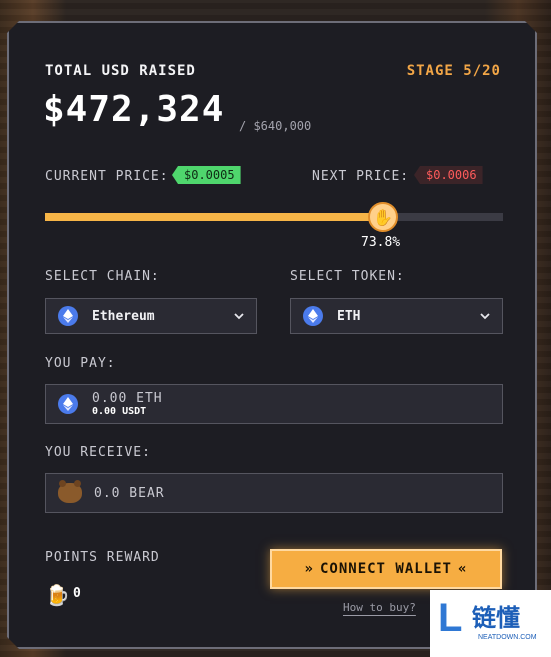 This screenshot has height=657, width=551. I want to click on connect-wallet-label: CONNECT WALLET, so click(385, 569).